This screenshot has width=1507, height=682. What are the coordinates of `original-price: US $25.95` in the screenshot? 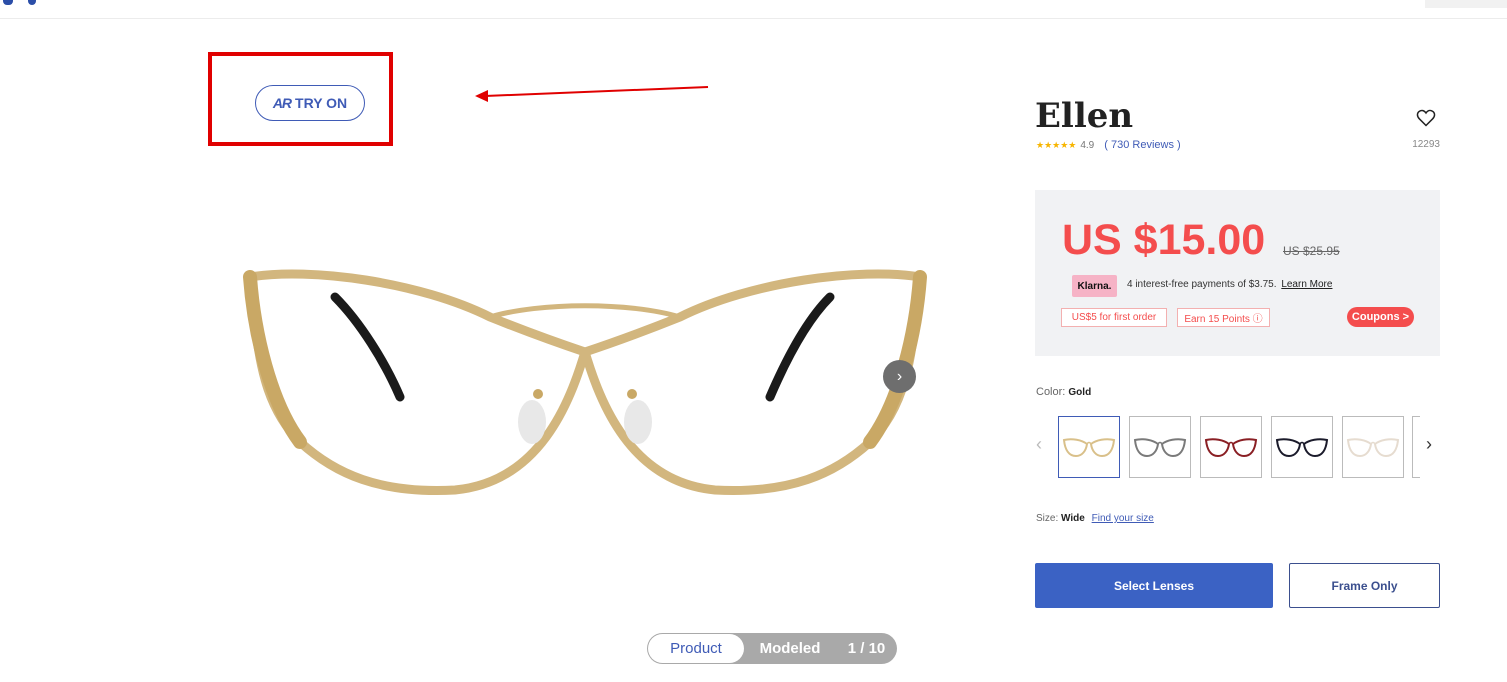 It's located at (1311, 251).